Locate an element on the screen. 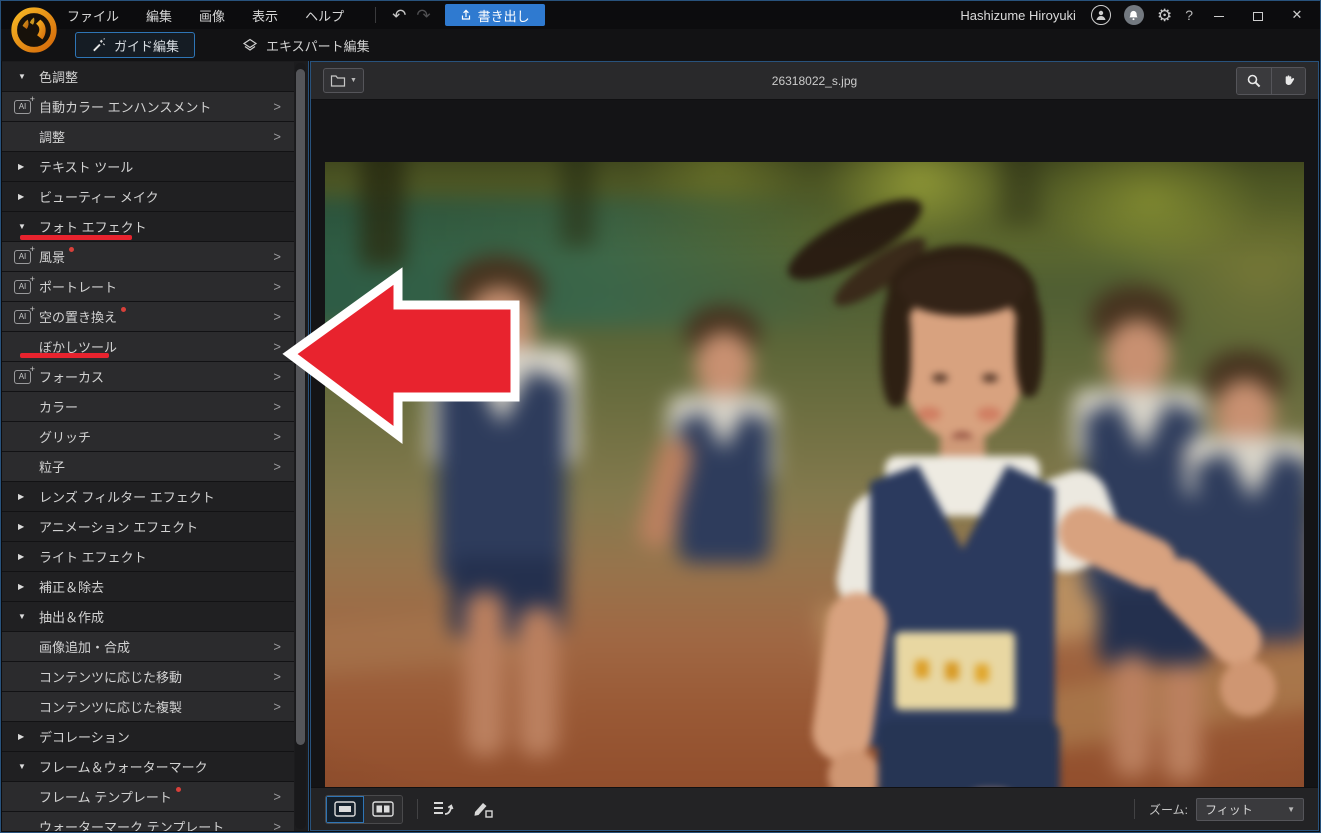 The image size is (1321, 833). notifications-bell-icon is located at coordinates (1133, 15).